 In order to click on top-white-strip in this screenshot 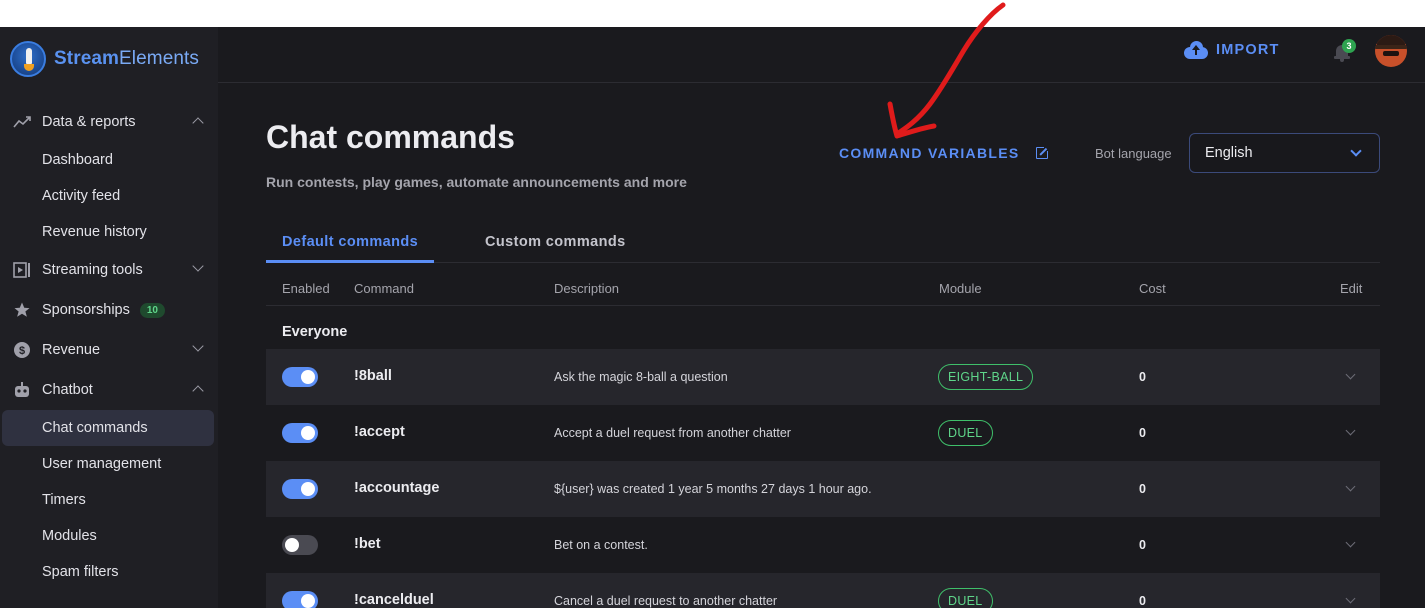, I will do `click(712, 13)`.